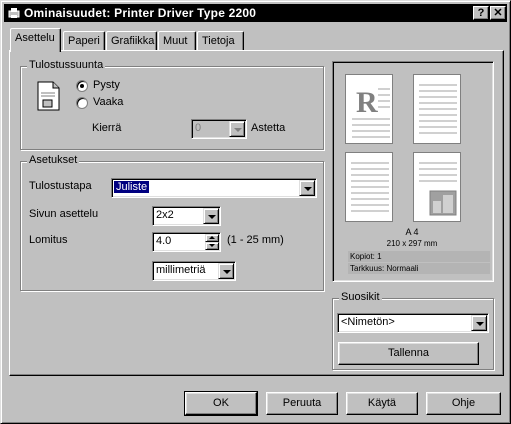 Image resolution: width=511 pixels, height=424 pixels. Describe the element at coordinates (165, 215) in the screenshot. I see `page-layout-value: 2x2` at that location.